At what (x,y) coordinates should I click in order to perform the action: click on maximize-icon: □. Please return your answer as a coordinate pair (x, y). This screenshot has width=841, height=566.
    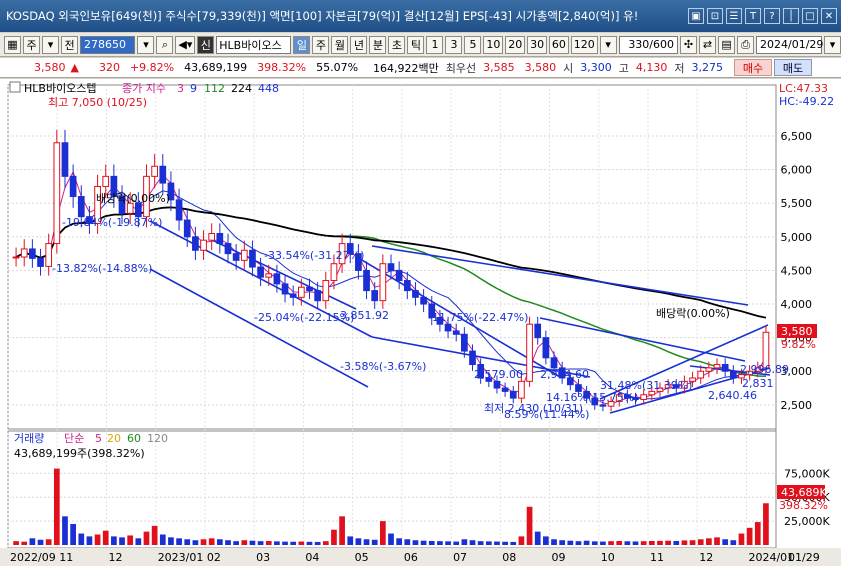
    Looking at the image, I should click on (810, 16).